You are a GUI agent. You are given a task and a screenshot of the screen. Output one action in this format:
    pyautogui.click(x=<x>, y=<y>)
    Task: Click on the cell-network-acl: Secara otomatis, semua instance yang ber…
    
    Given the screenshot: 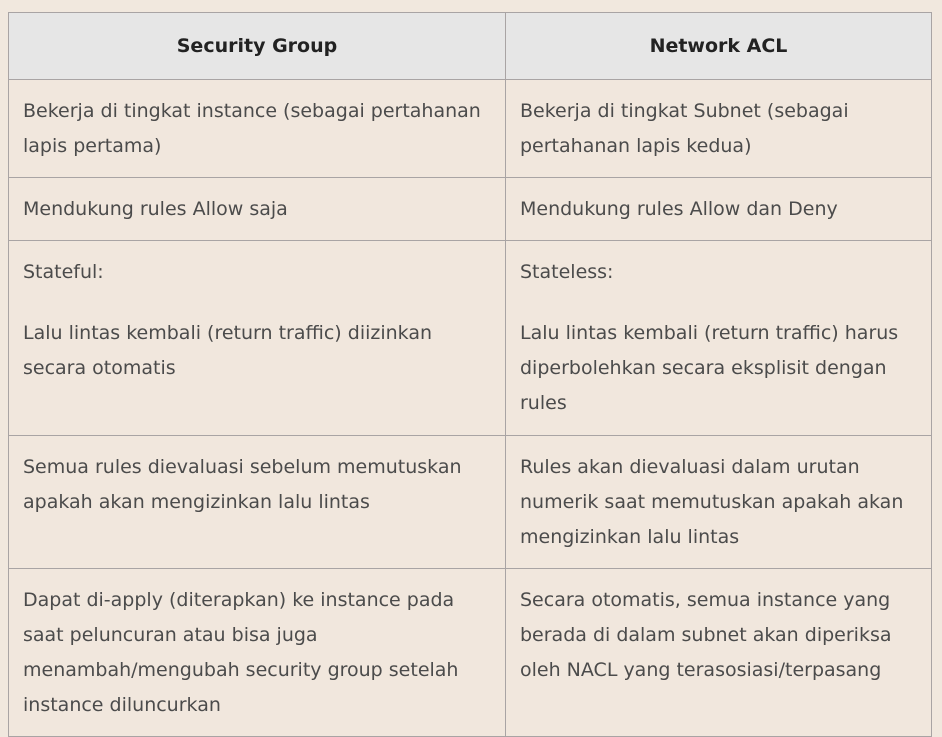 What is the action you would take?
    pyautogui.click(x=718, y=652)
    